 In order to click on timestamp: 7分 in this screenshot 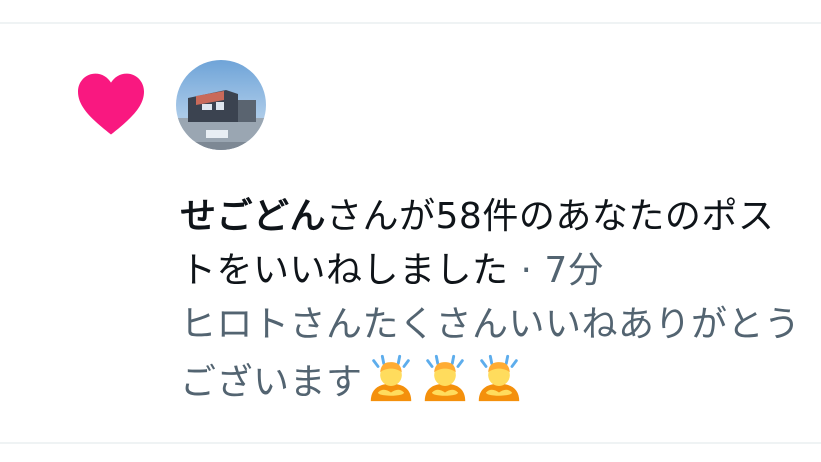, I will do `click(574, 270)`.